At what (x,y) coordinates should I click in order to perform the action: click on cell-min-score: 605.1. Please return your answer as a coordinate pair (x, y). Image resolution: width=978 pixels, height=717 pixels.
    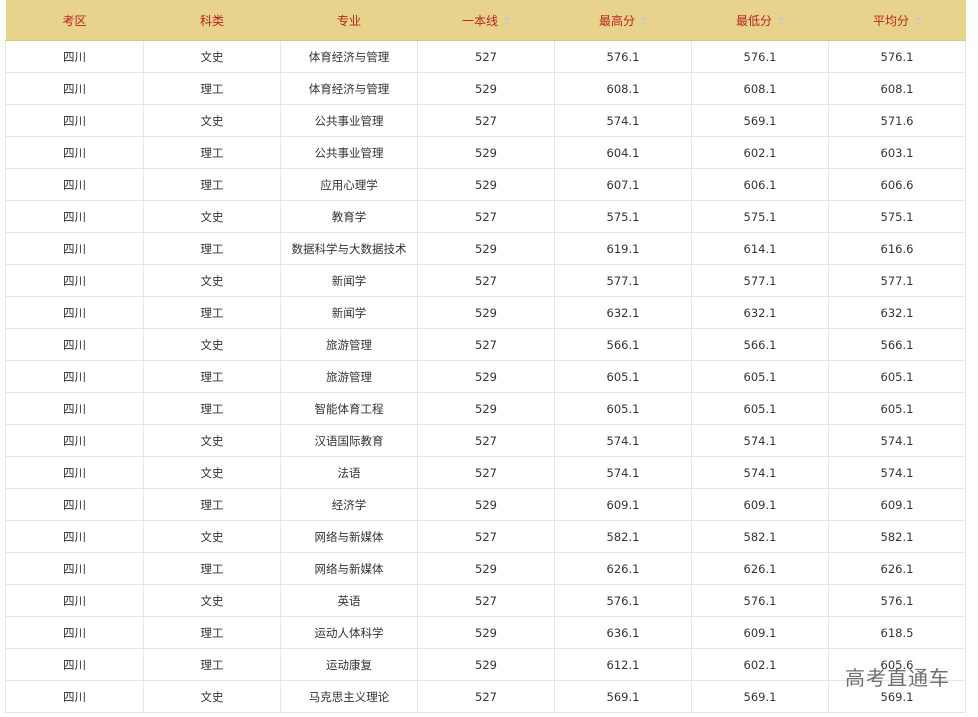
    Looking at the image, I should click on (760, 408).